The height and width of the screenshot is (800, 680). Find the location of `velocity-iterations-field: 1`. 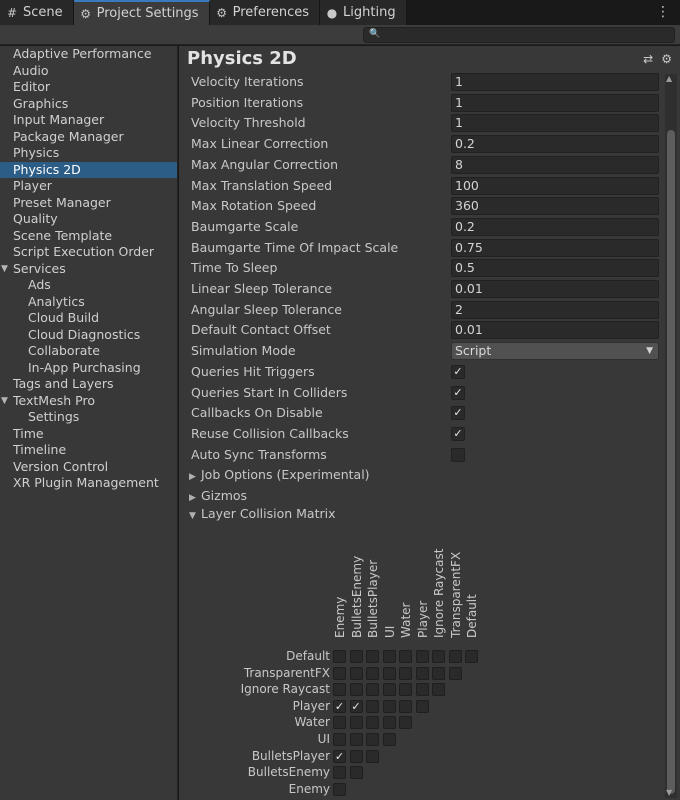

velocity-iterations-field: 1 is located at coordinates (555, 82).